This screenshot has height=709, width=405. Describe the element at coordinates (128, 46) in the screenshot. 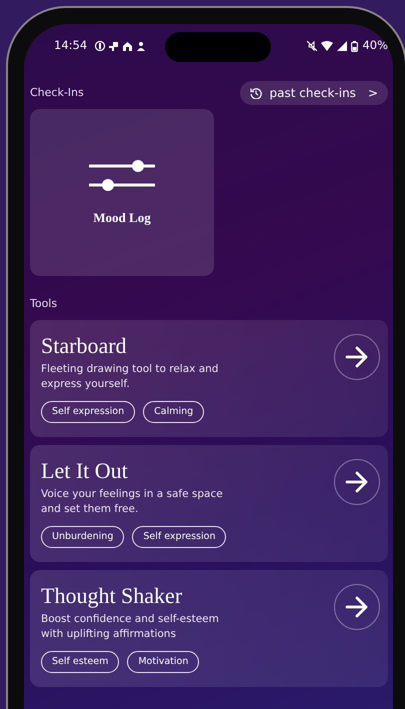

I see `house-icon` at that location.